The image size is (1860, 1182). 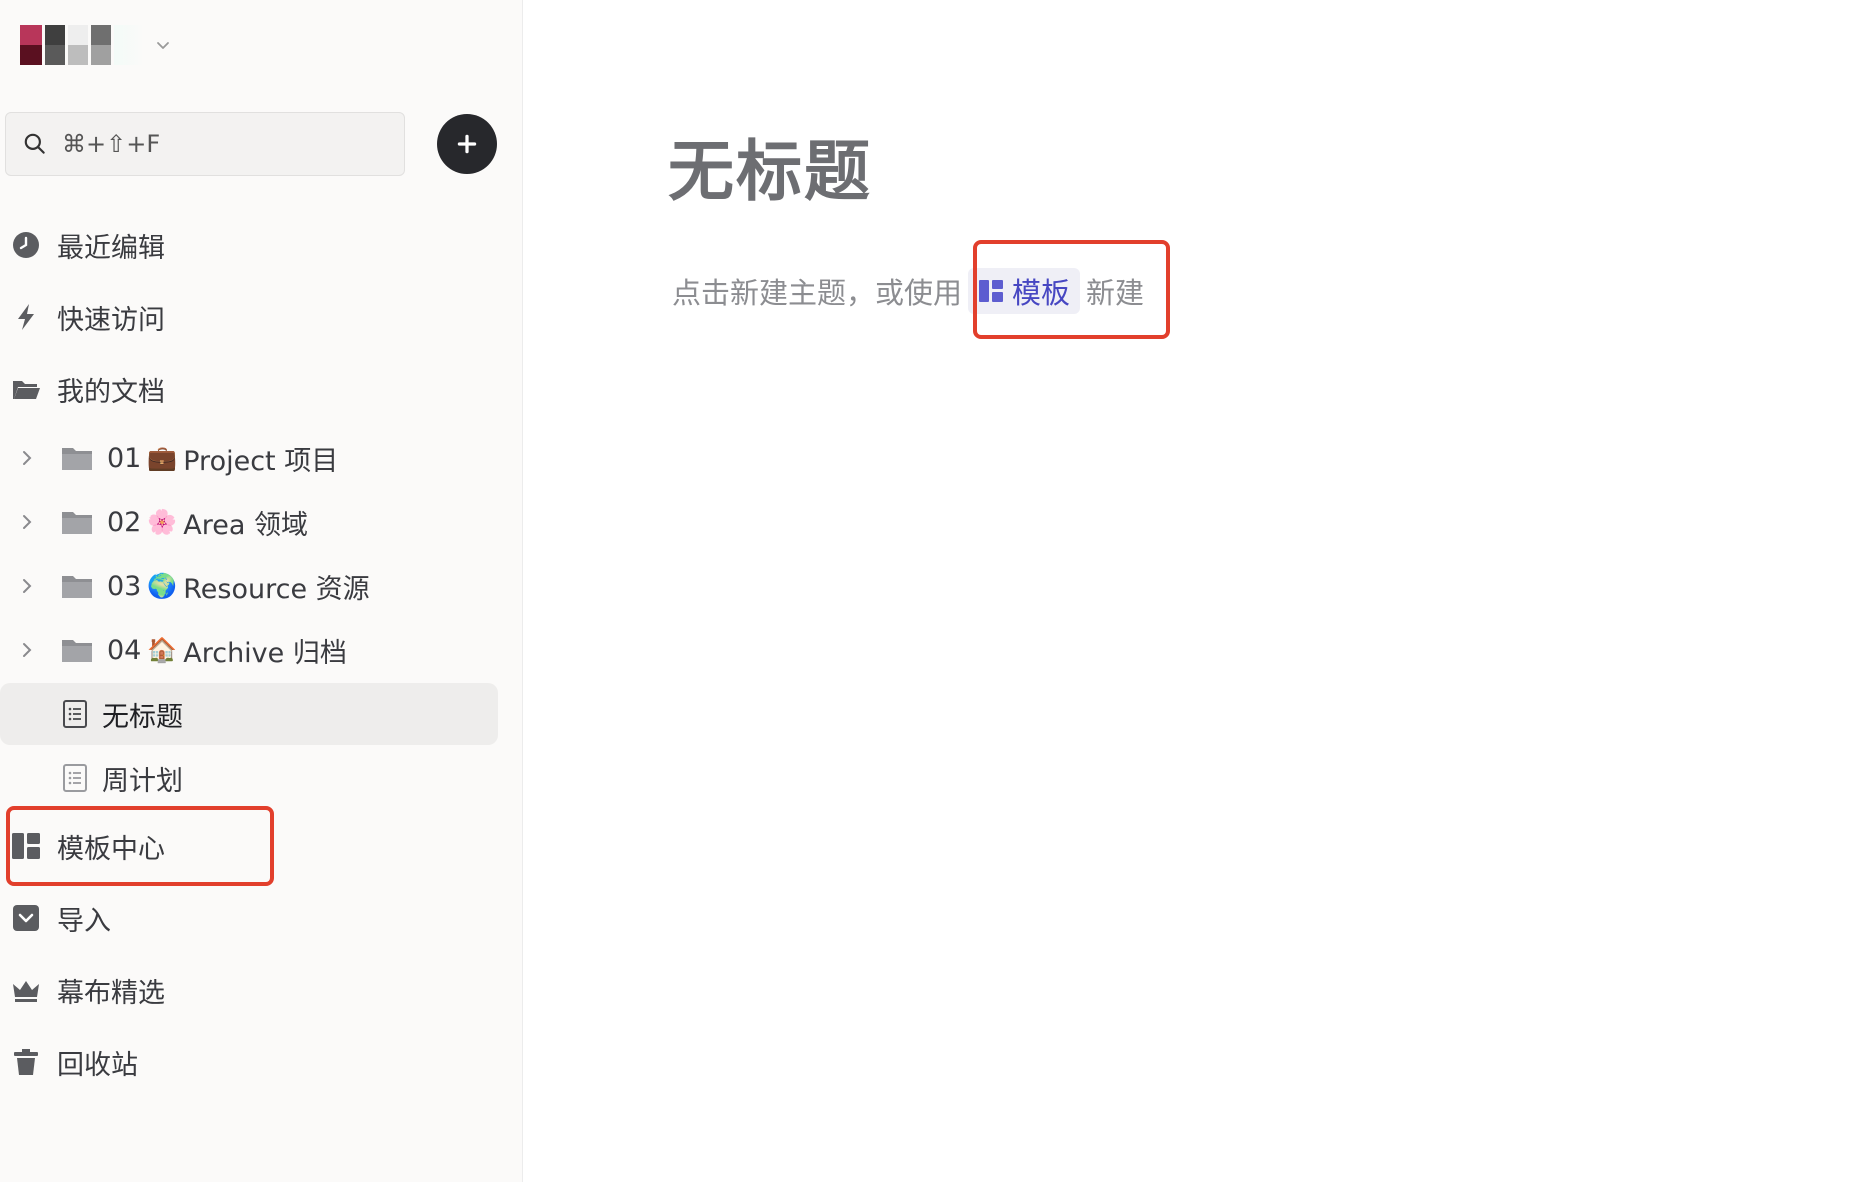 What do you see at coordinates (124, 458) in the screenshot?
I see `tree-folder-number: 01` at bounding box center [124, 458].